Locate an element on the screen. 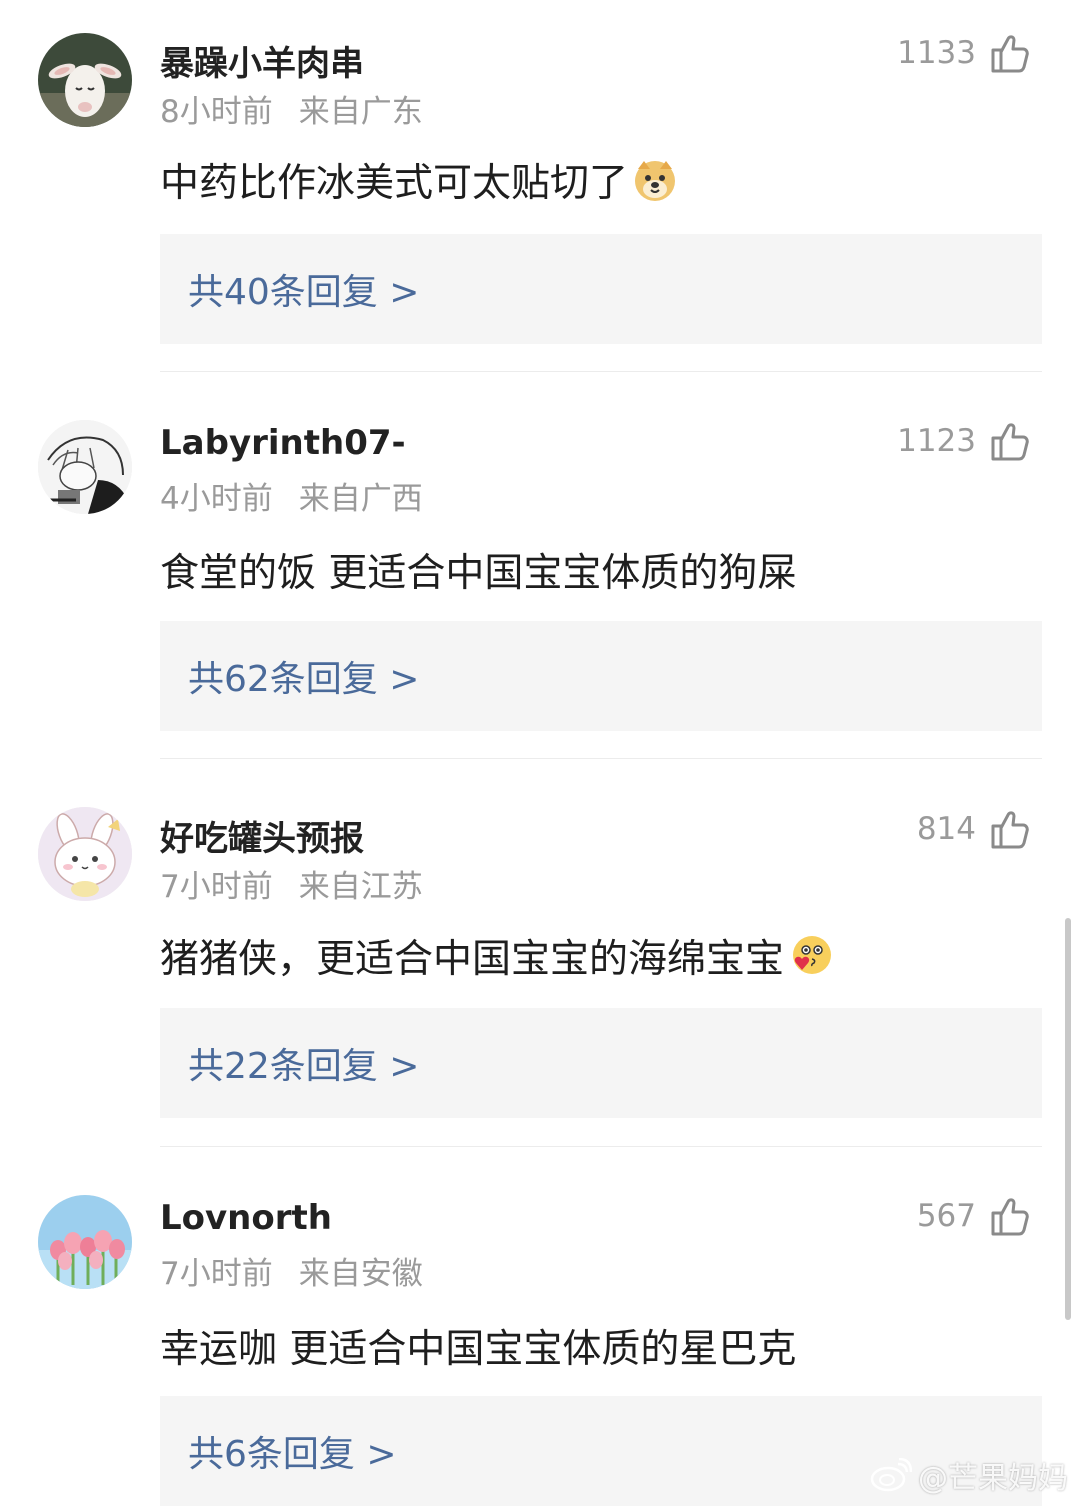 This screenshot has height=1507, width=1080. tulips-avatar-image is located at coordinates (85, 1242).